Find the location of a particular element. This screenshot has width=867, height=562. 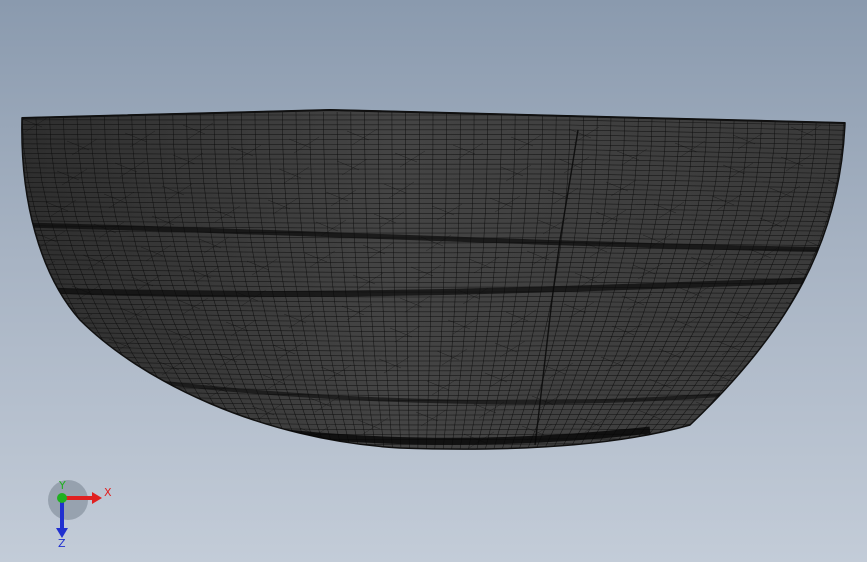

axis-triad: X Y Z is located at coordinates (80, 513).